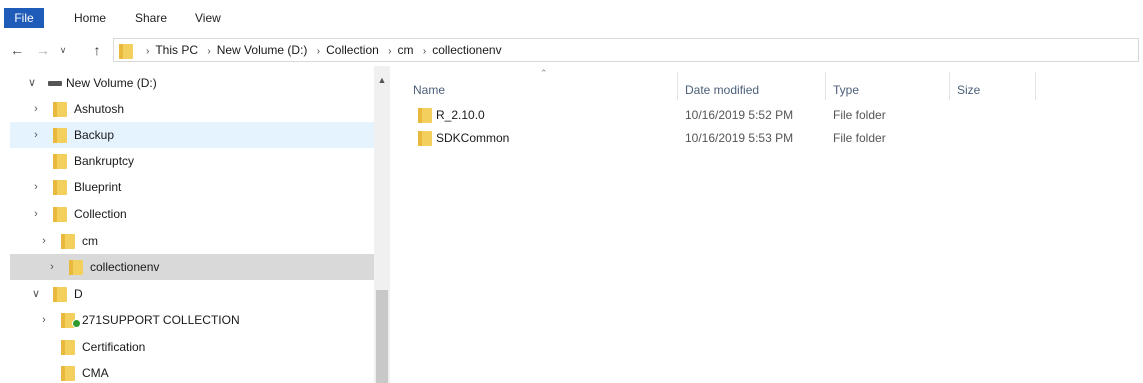 The height and width of the screenshot is (383, 1143). Describe the element at coordinates (192, 187) in the screenshot. I see `tree-item-blueprint: › Blueprint` at that location.